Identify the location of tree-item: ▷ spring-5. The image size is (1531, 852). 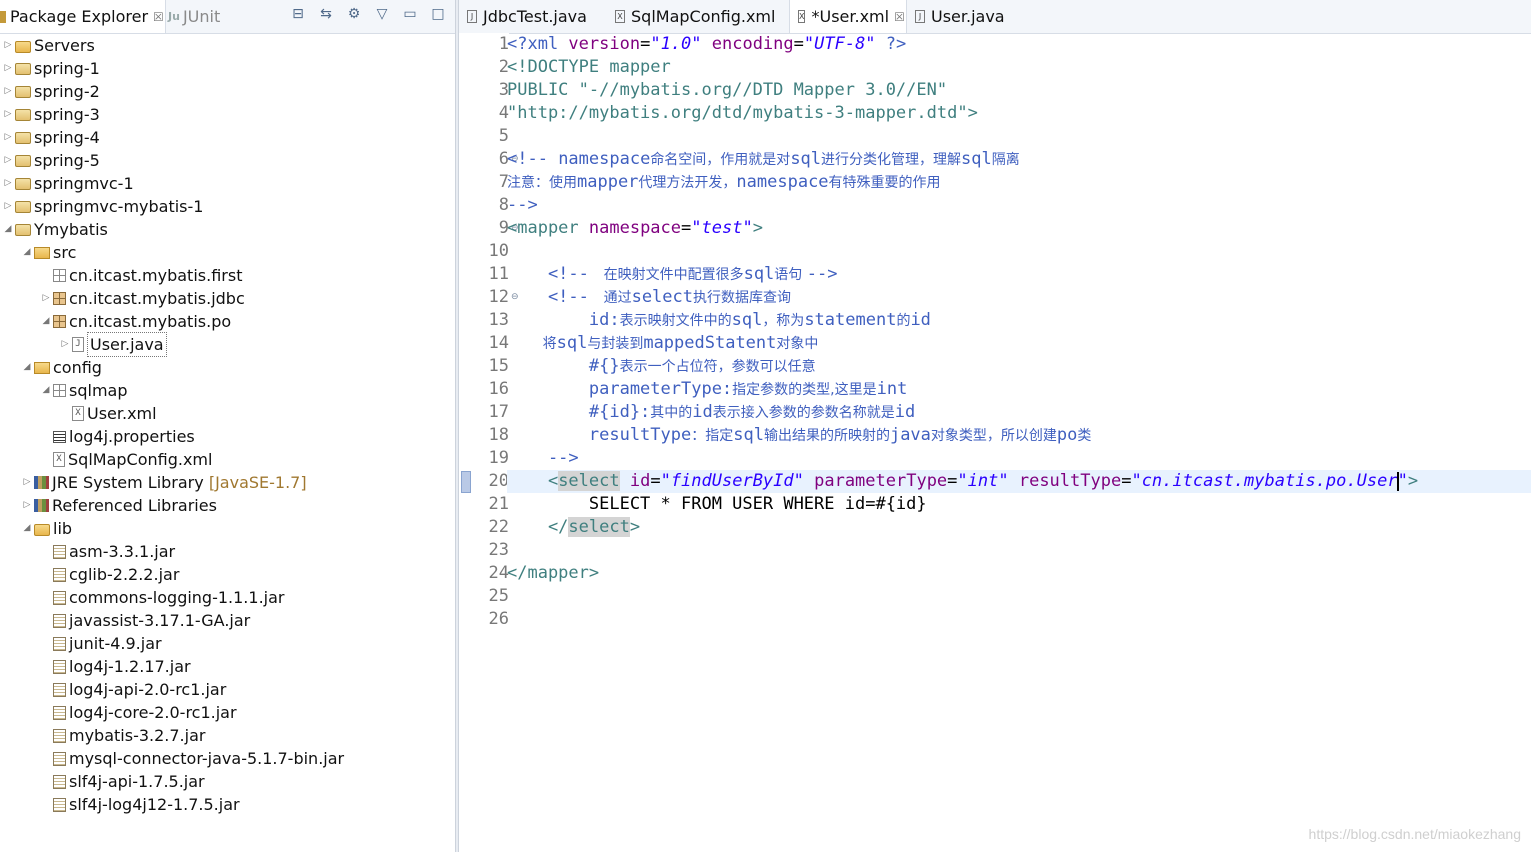
(51, 160).